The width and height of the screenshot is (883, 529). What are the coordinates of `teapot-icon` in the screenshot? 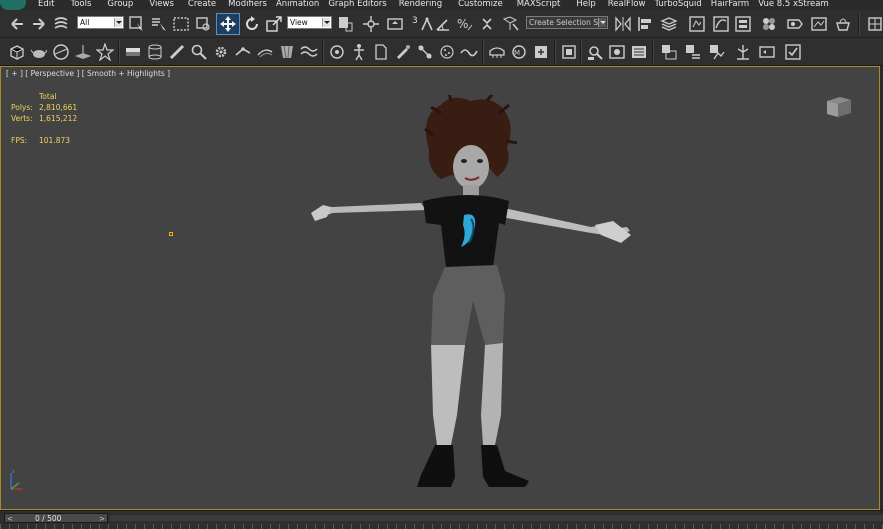 It's located at (39, 52).